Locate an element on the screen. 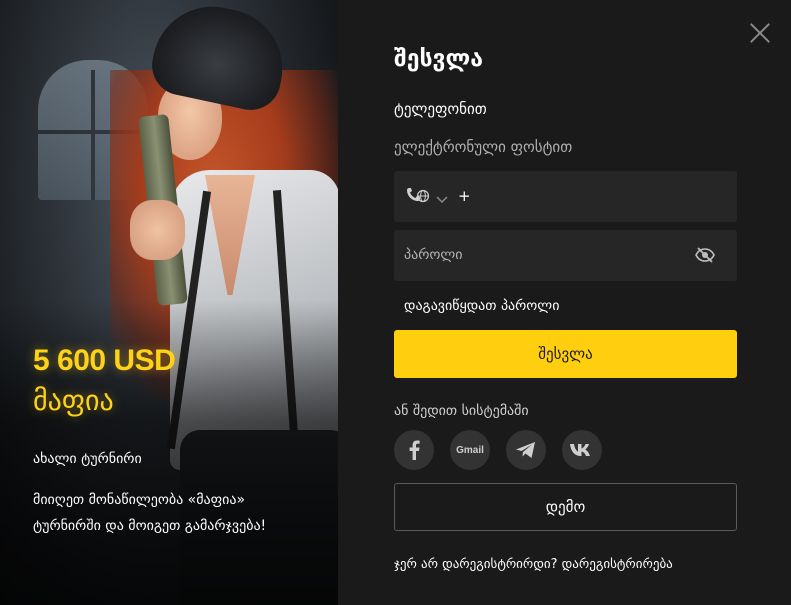 The height and width of the screenshot is (605, 791). password-placeholder: პაროლი is located at coordinates (433, 255).